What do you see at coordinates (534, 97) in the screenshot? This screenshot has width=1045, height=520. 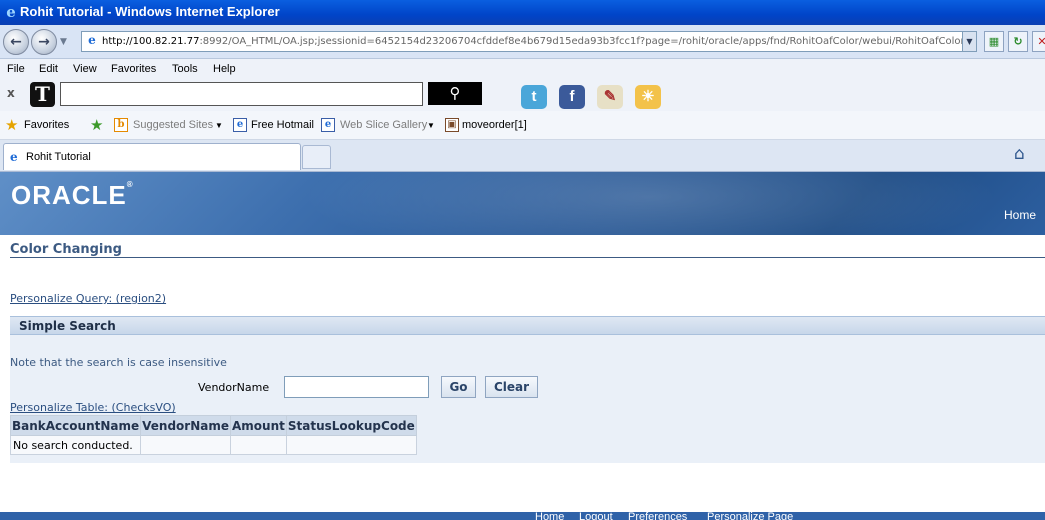 I see `twitter-icon: t` at bounding box center [534, 97].